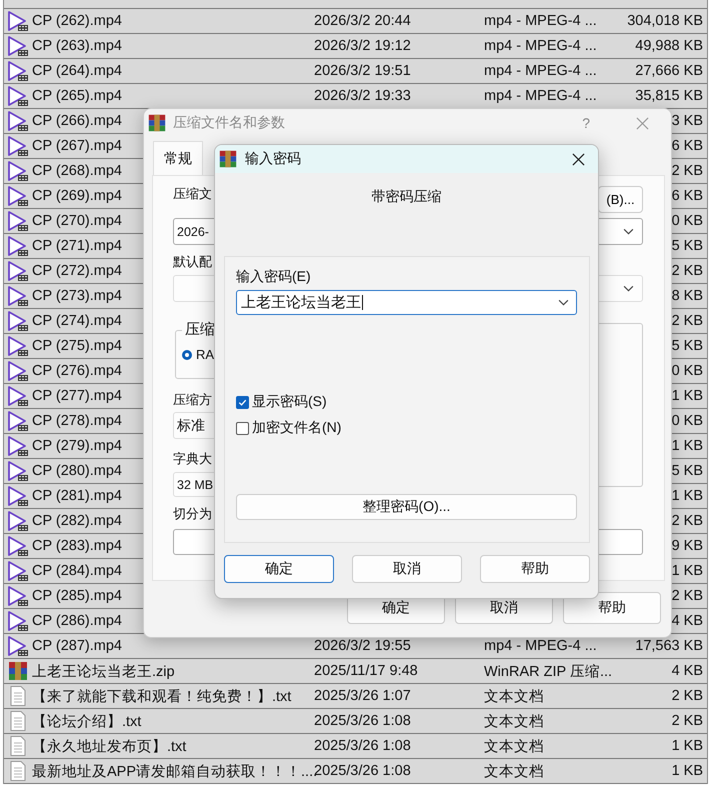 The image size is (714, 785). I want to click on file-name: CP (263).mp4, so click(77, 46).